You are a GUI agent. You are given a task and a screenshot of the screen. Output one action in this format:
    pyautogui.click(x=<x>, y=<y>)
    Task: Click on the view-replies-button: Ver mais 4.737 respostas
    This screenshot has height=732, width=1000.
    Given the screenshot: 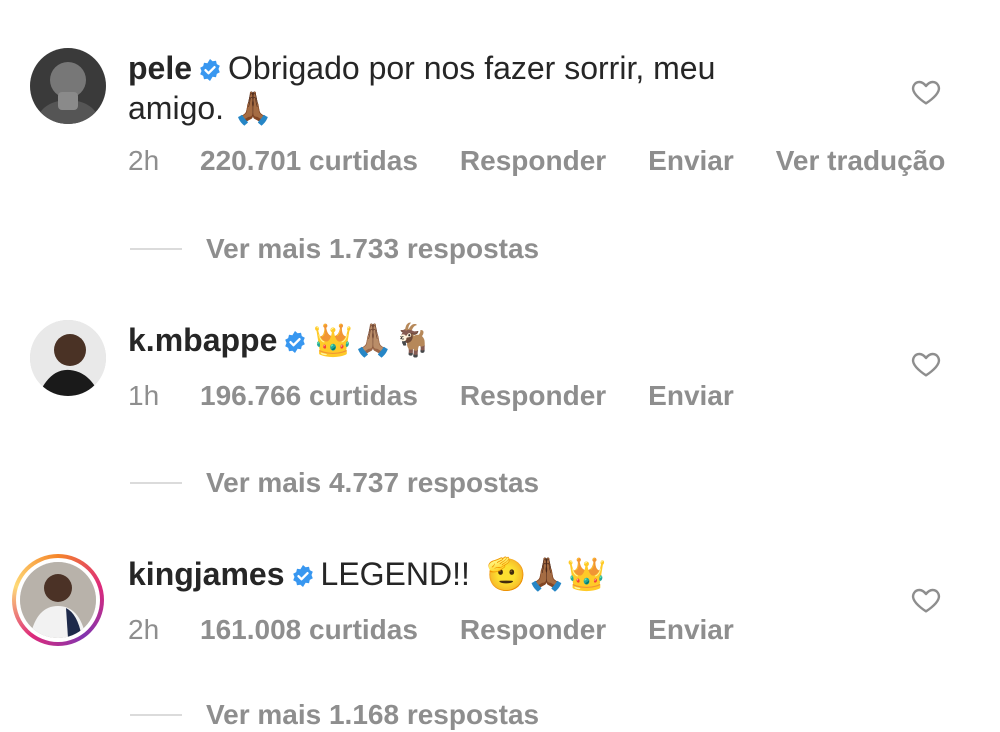 What is the action you would take?
    pyautogui.click(x=334, y=483)
    